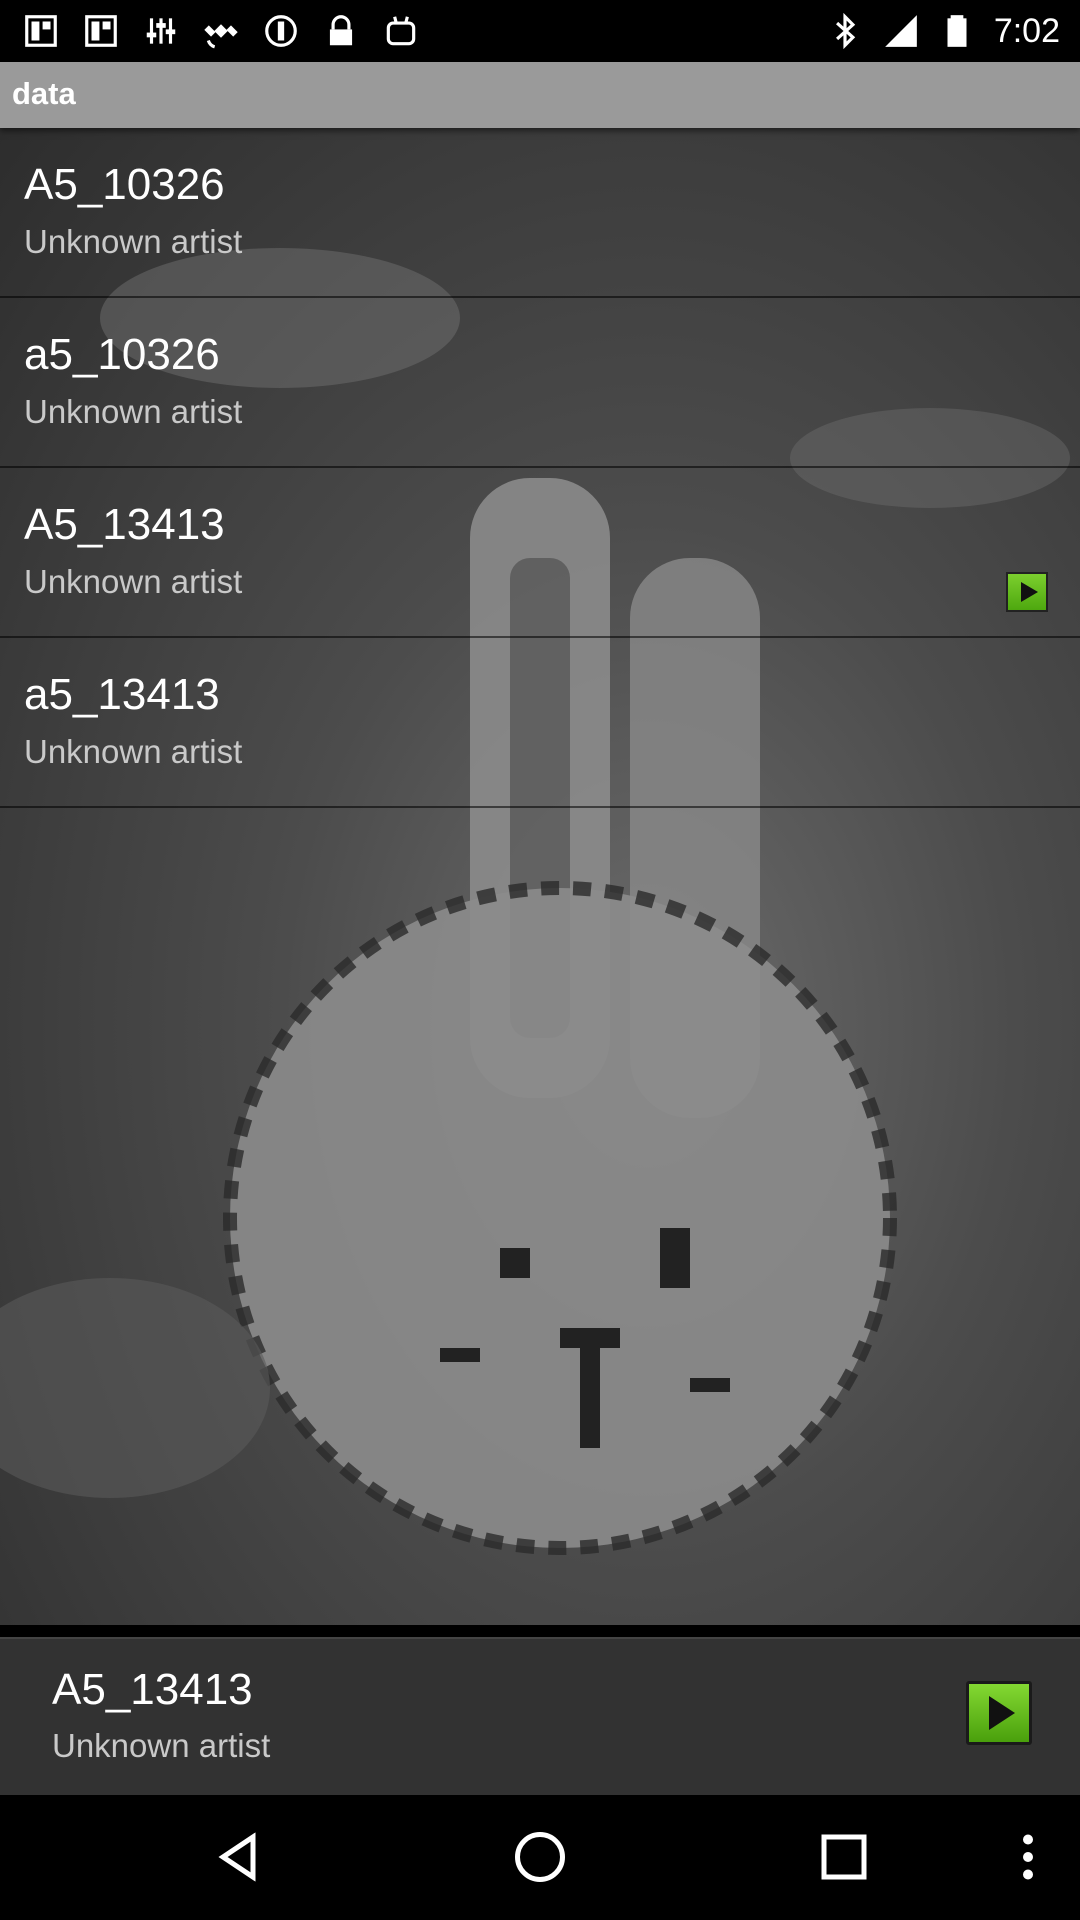 This screenshot has height=1920, width=1080. What do you see at coordinates (281, 31) in the screenshot?
I see `circle-icon` at bounding box center [281, 31].